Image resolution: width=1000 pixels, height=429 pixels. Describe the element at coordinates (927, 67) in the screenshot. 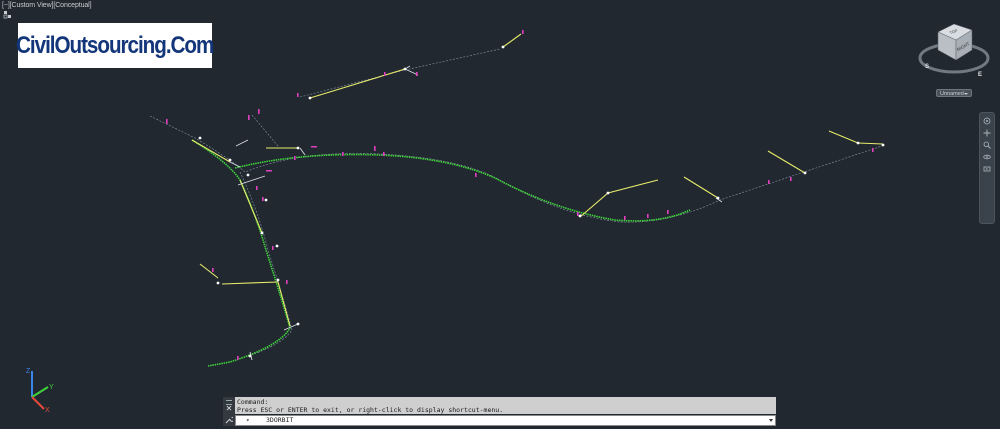

I see `compass-south-label: S` at that location.